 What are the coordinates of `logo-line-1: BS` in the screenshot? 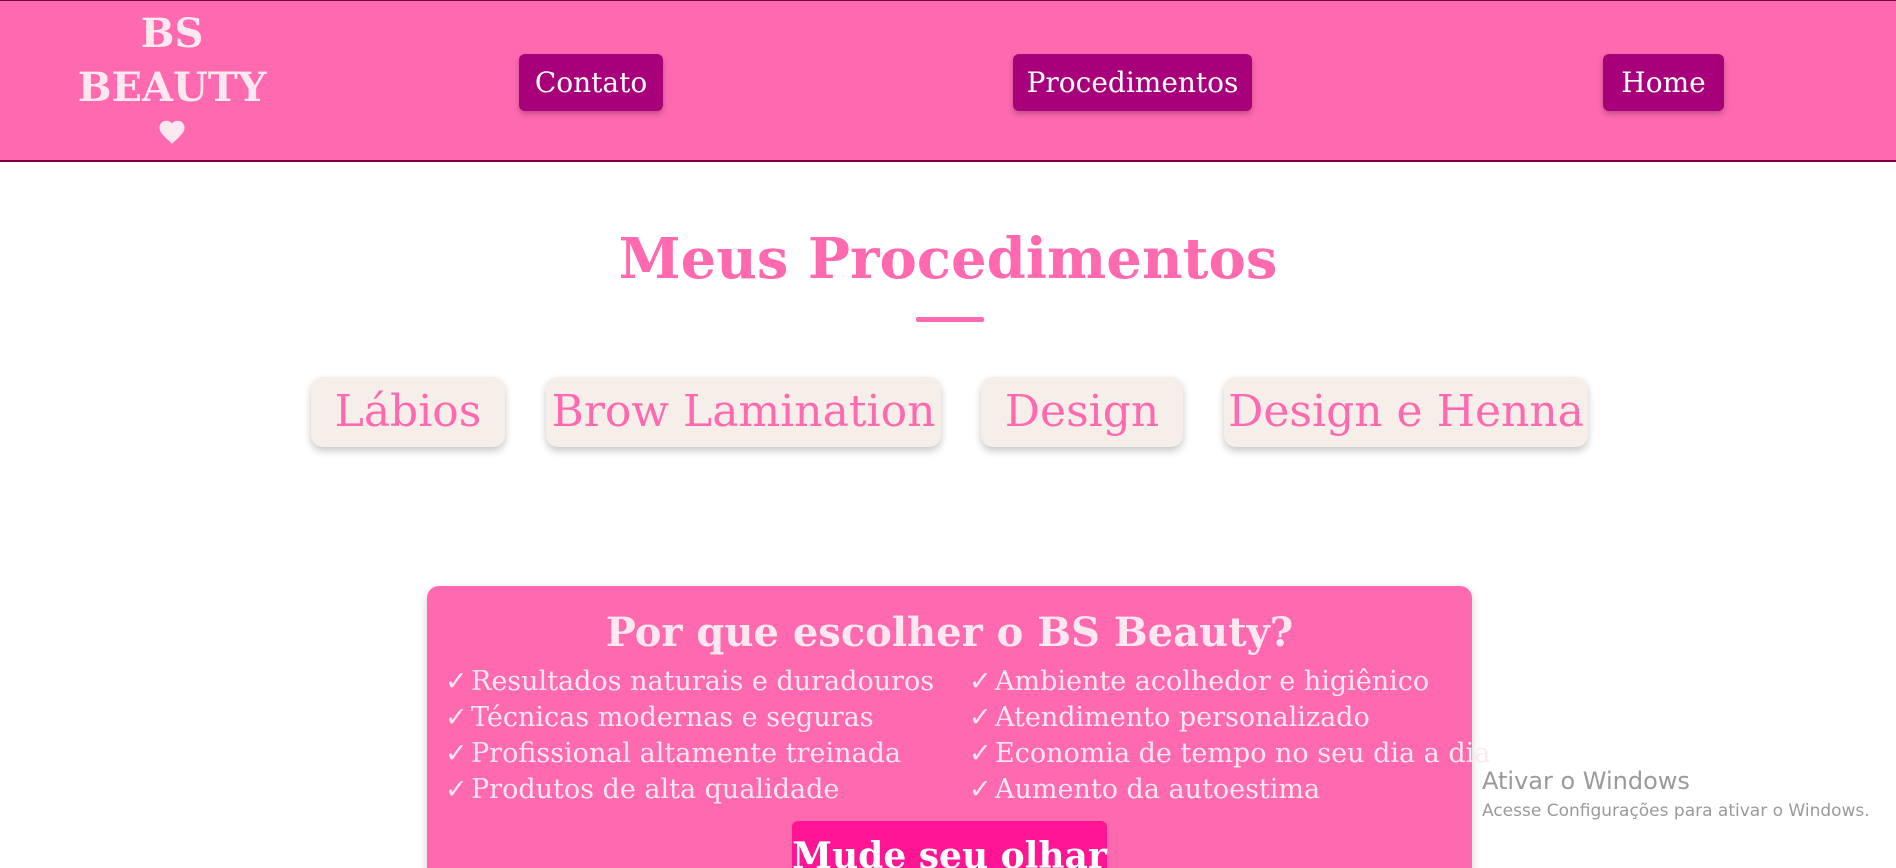 It's located at (172, 33).